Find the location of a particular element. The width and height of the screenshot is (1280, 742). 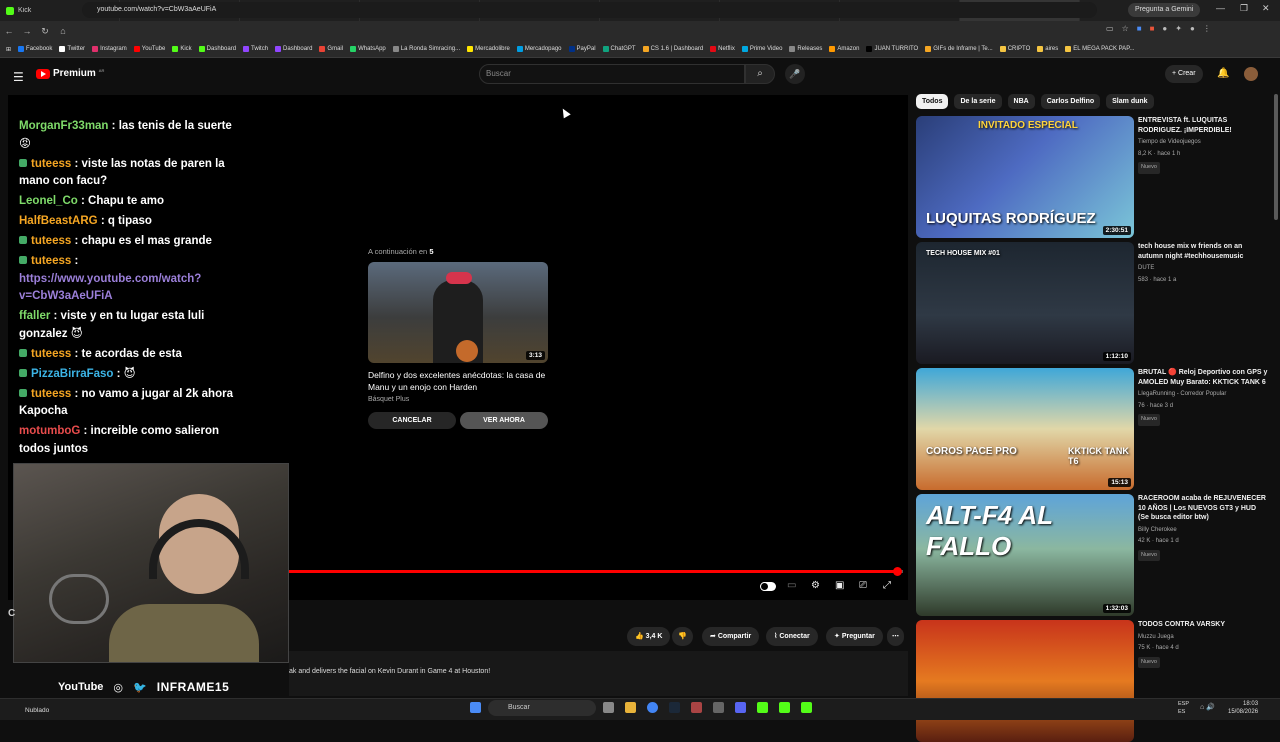

create-button: + Crear is located at coordinates (1184, 74).